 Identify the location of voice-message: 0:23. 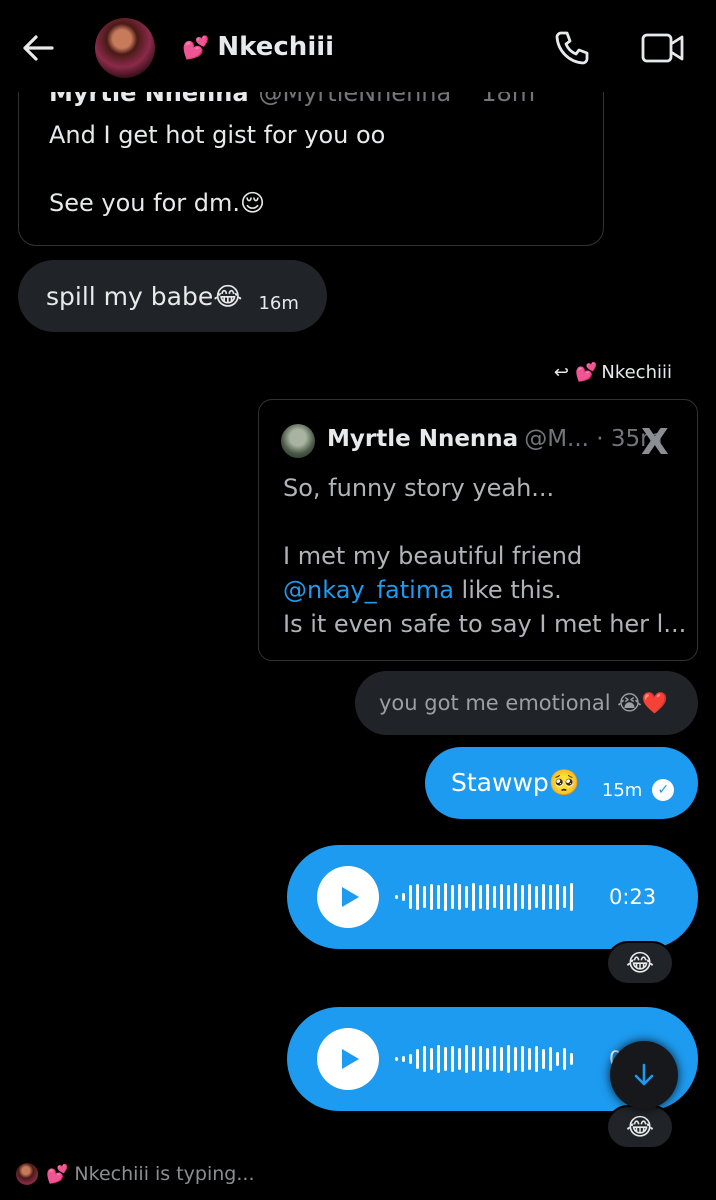
(492, 897).